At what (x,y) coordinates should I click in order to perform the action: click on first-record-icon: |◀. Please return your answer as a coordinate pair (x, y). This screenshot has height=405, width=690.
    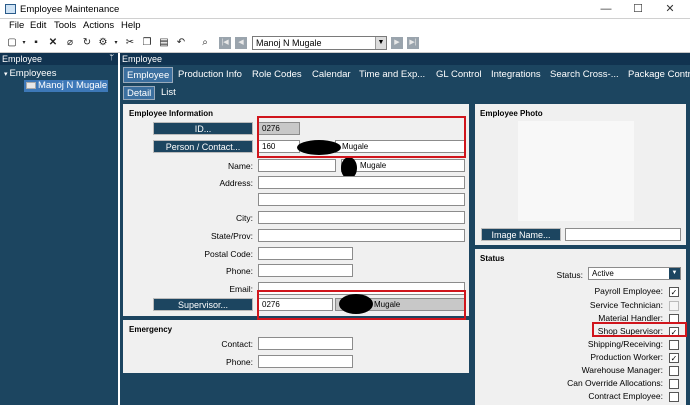
    Looking at the image, I should click on (225, 43).